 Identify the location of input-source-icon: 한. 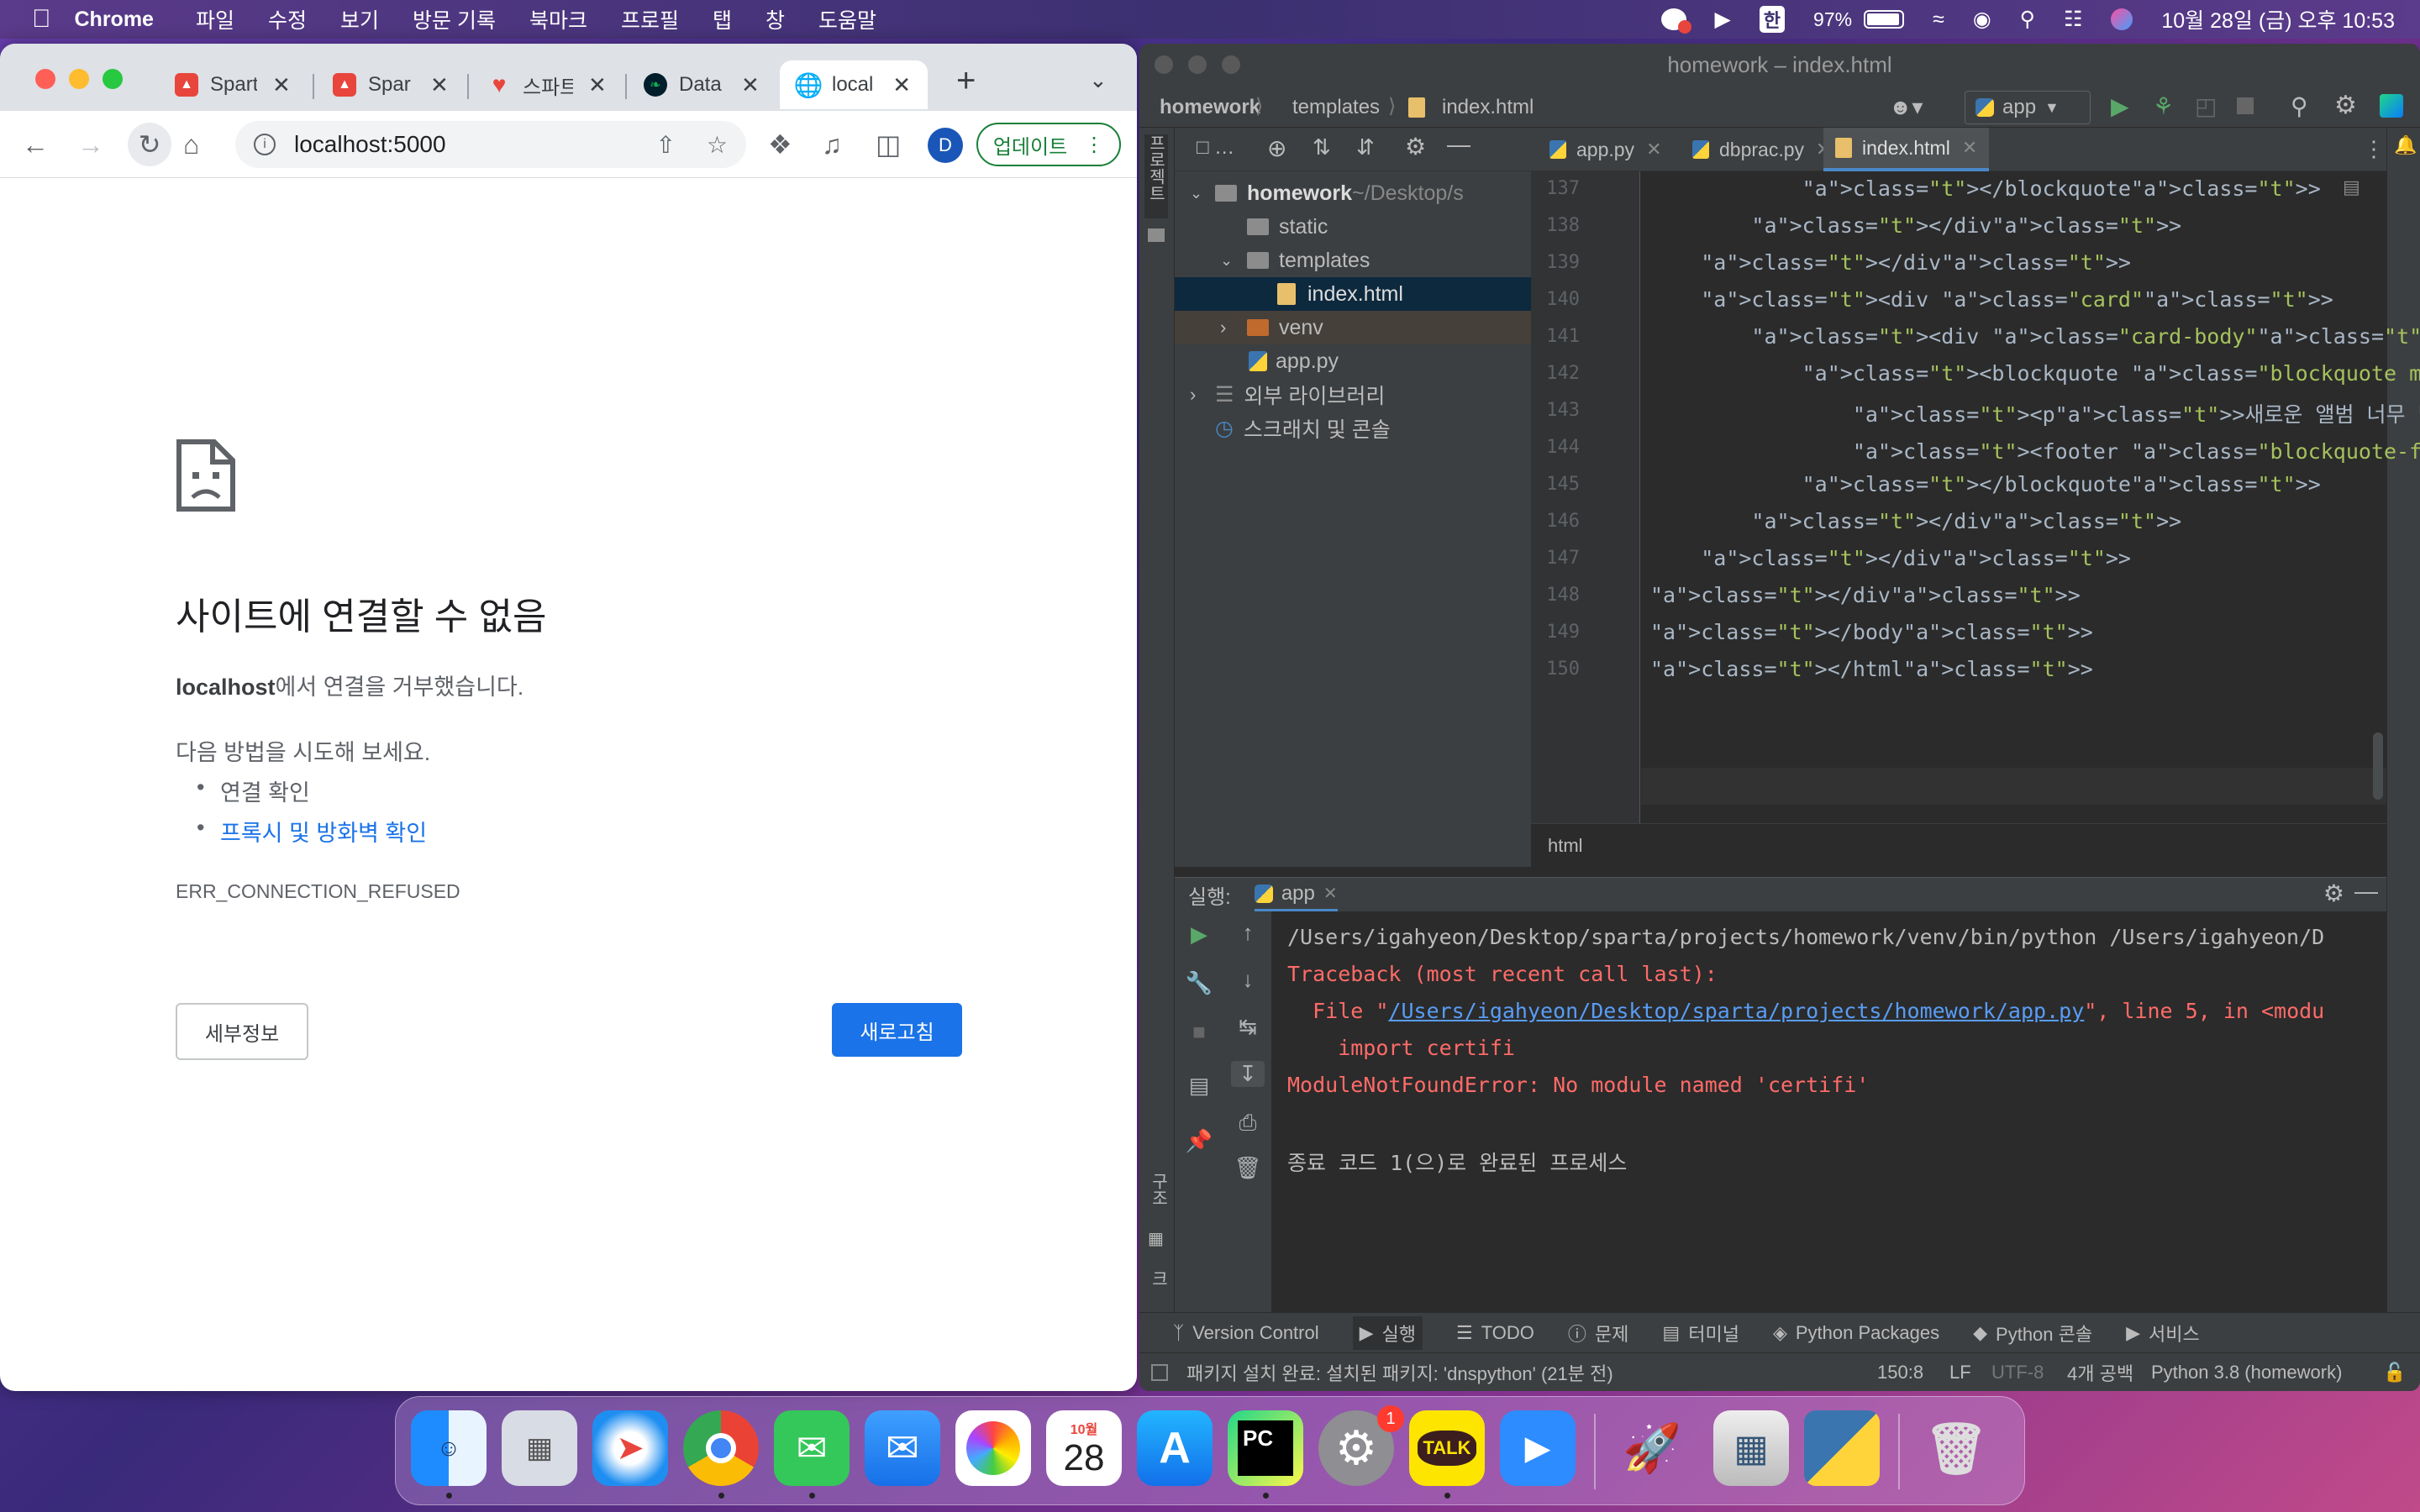
(1772, 19).